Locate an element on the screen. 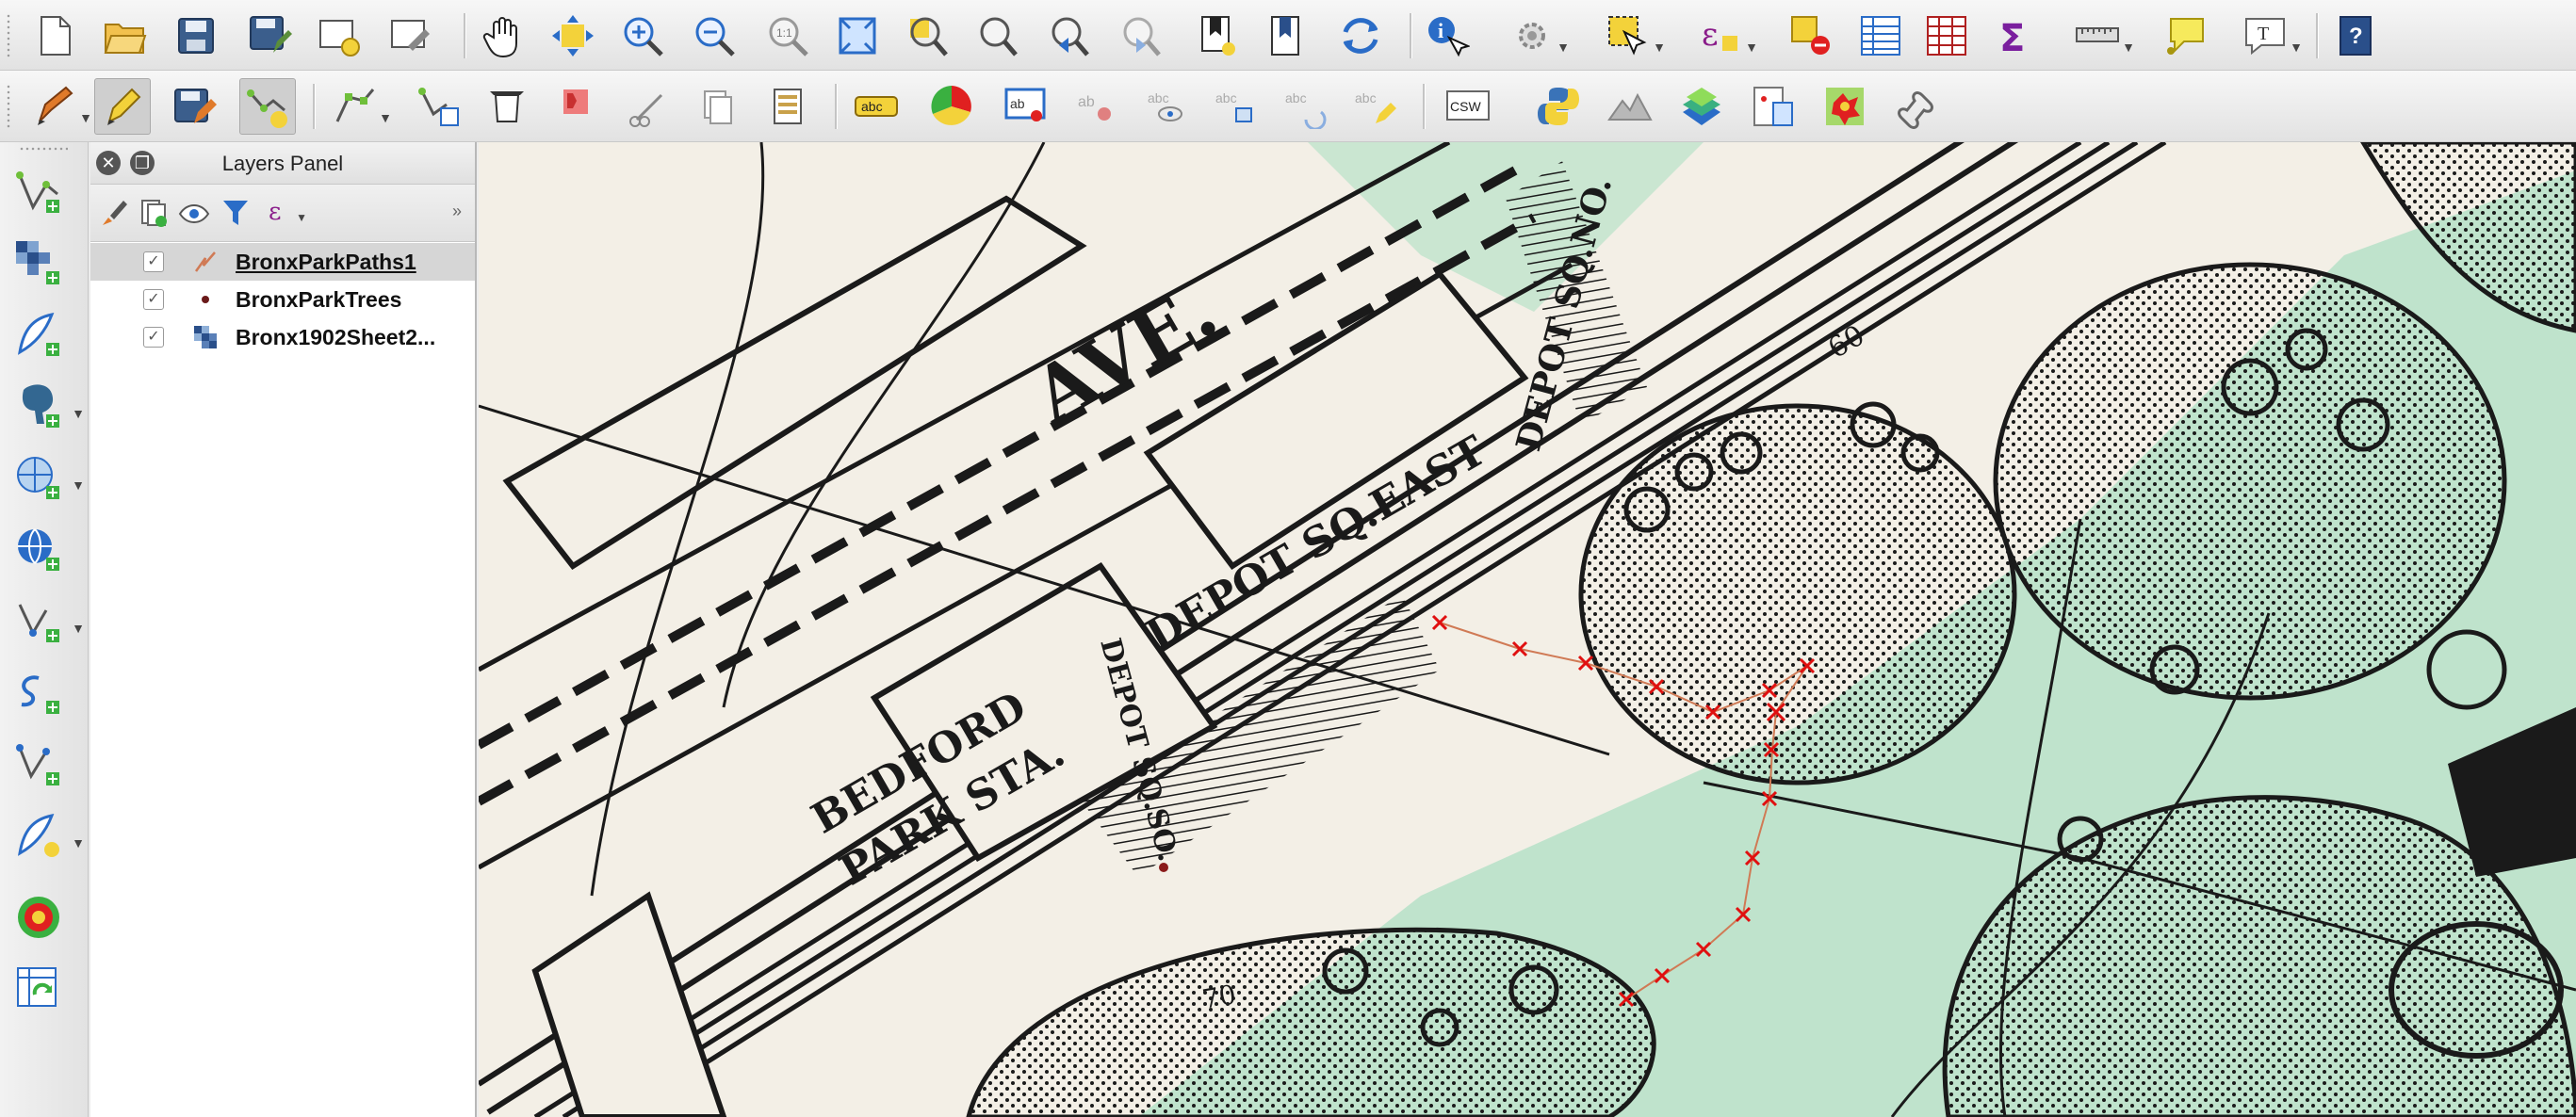 The width and height of the screenshot is (2576, 1117). paste-features-icon is located at coordinates (718, 106).